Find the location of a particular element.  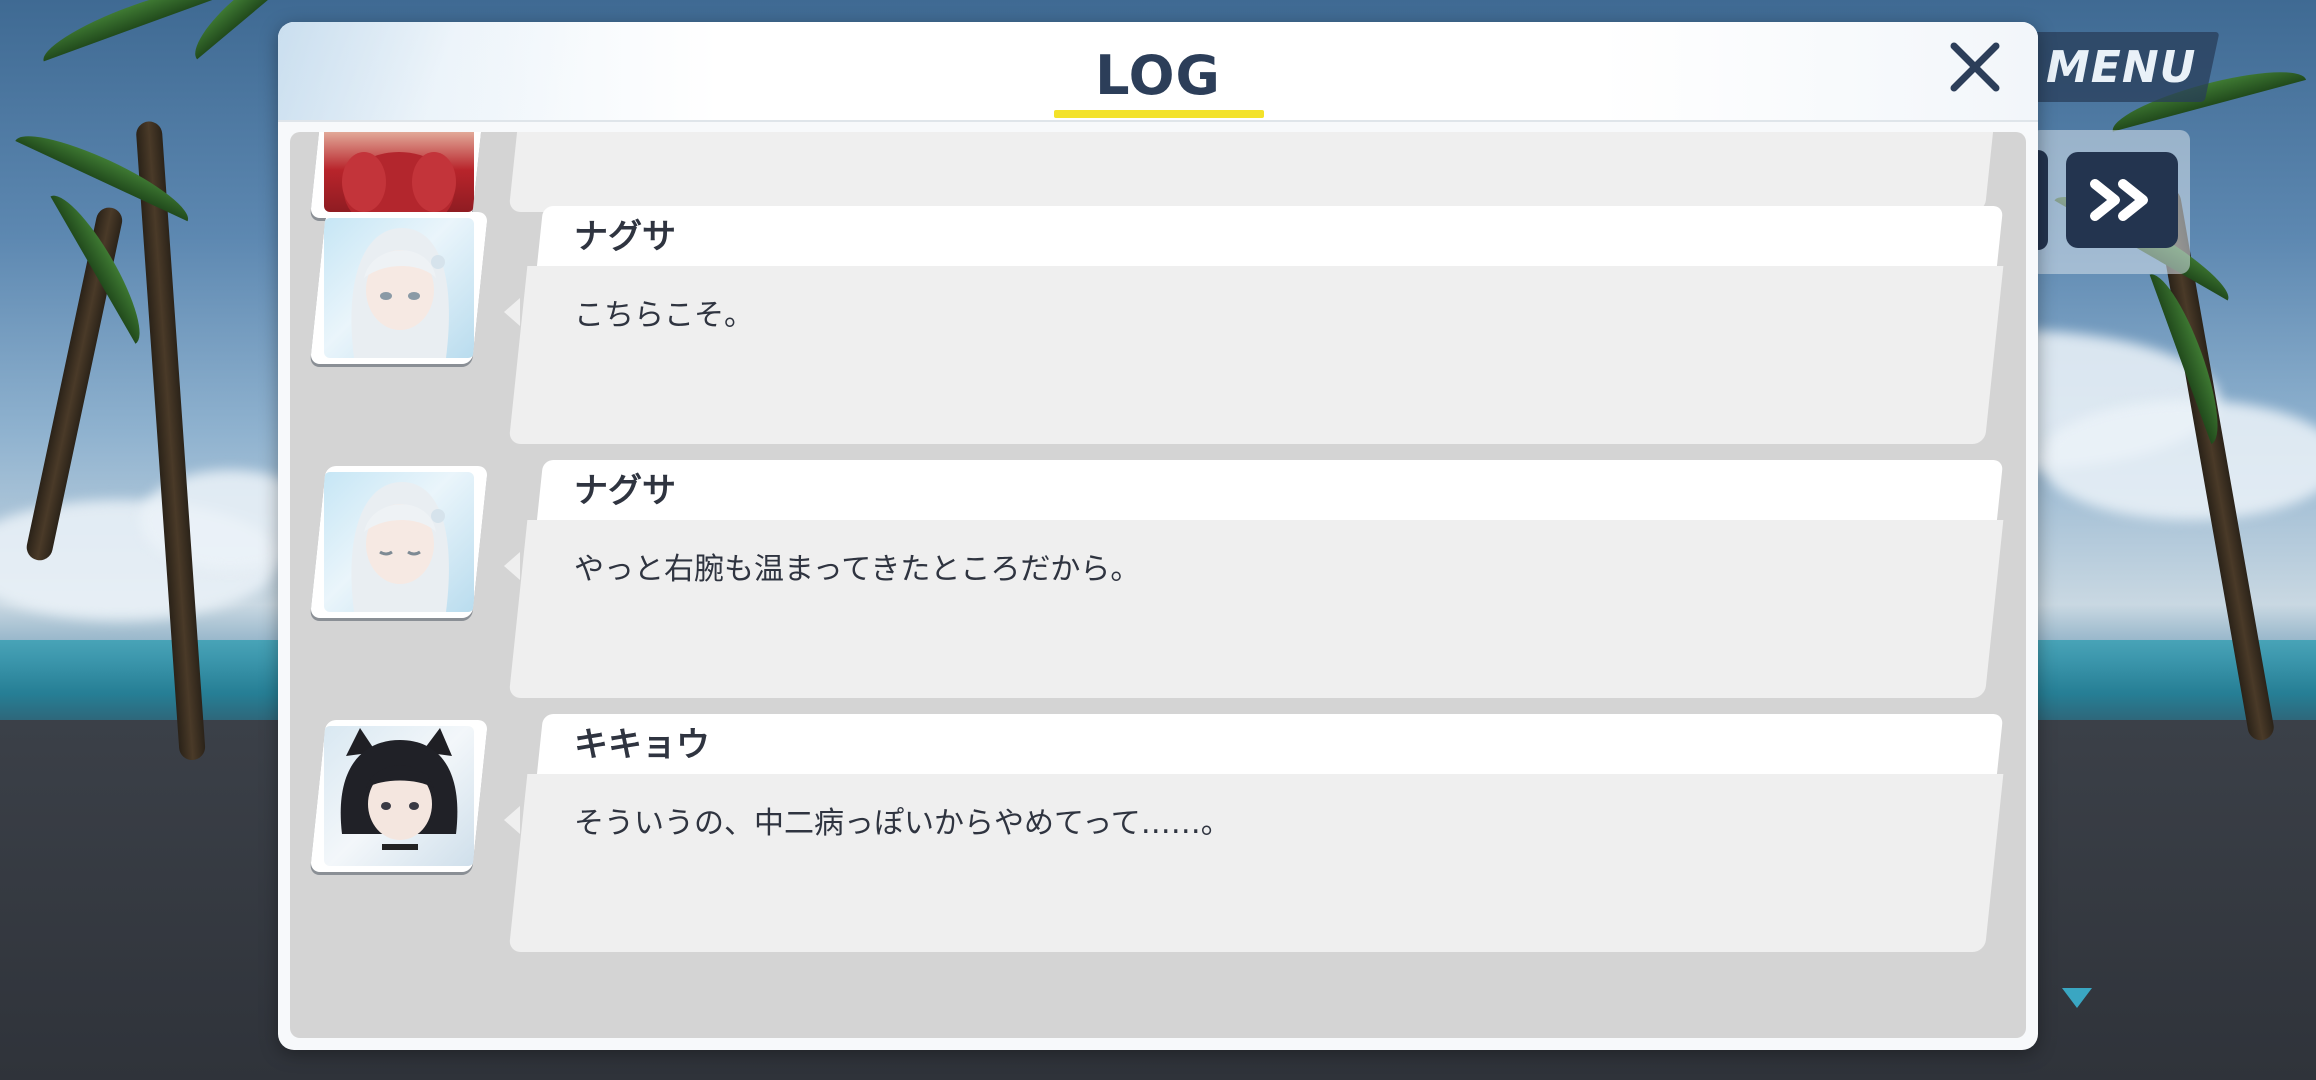

message-text: こちらこそ。 is located at coordinates (664, 315).